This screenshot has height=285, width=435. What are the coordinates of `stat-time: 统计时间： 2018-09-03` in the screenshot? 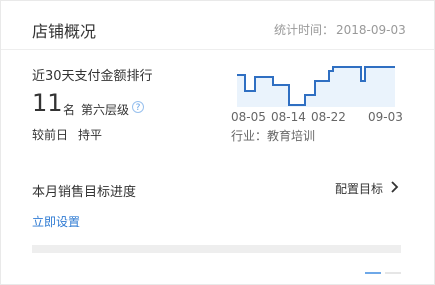 It's located at (340, 29).